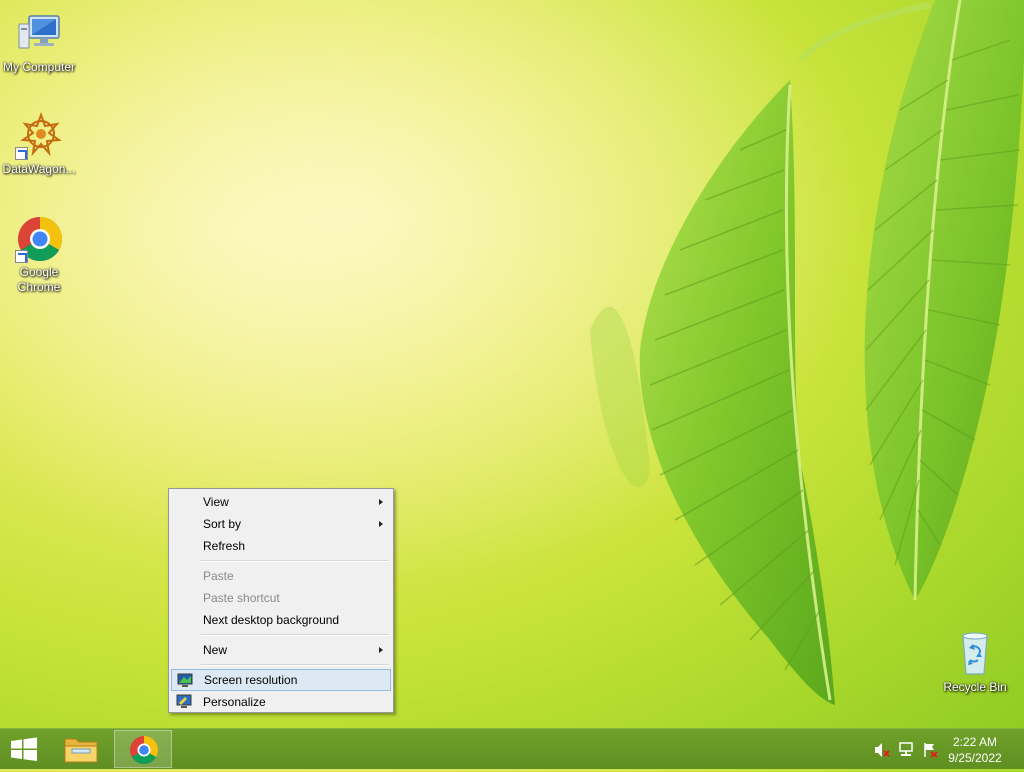 The height and width of the screenshot is (772, 1024). What do you see at coordinates (251, 680) in the screenshot?
I see `menu-item-label: Screen resolution` at bounding box center [251, 680].